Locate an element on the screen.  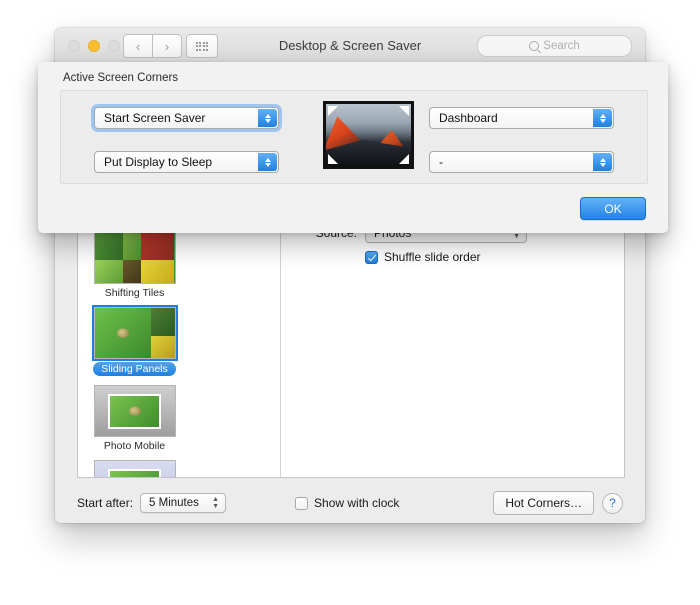
shuffle-checkbox is located at coordinates (371, 257).